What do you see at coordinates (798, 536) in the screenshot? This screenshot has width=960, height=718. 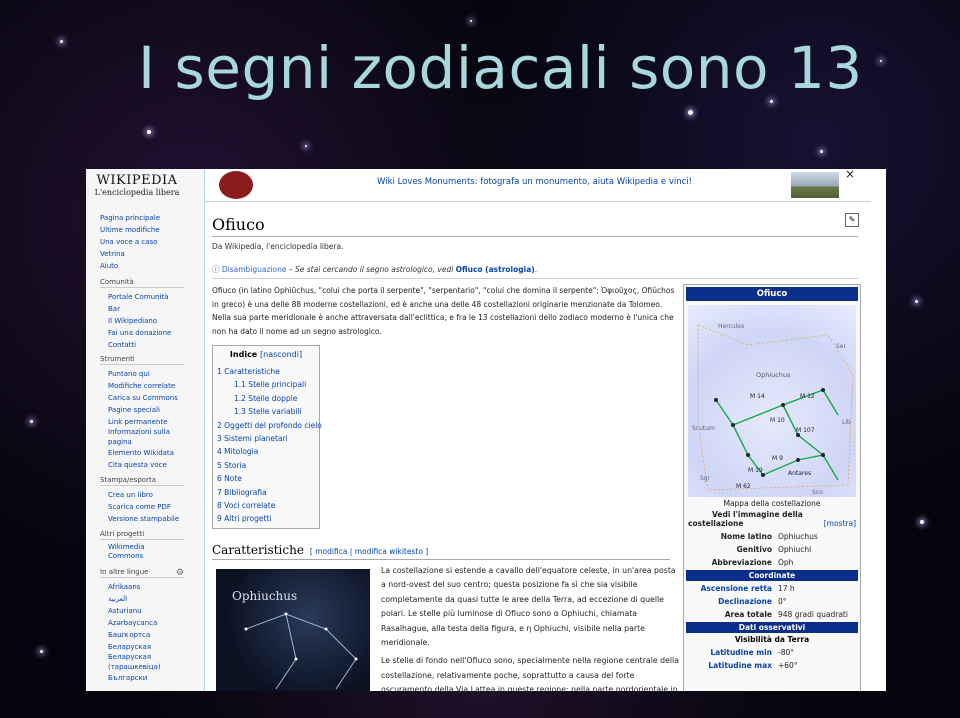 I see `infobox-value: Ophiuchus` at bounding box center [798, 536].